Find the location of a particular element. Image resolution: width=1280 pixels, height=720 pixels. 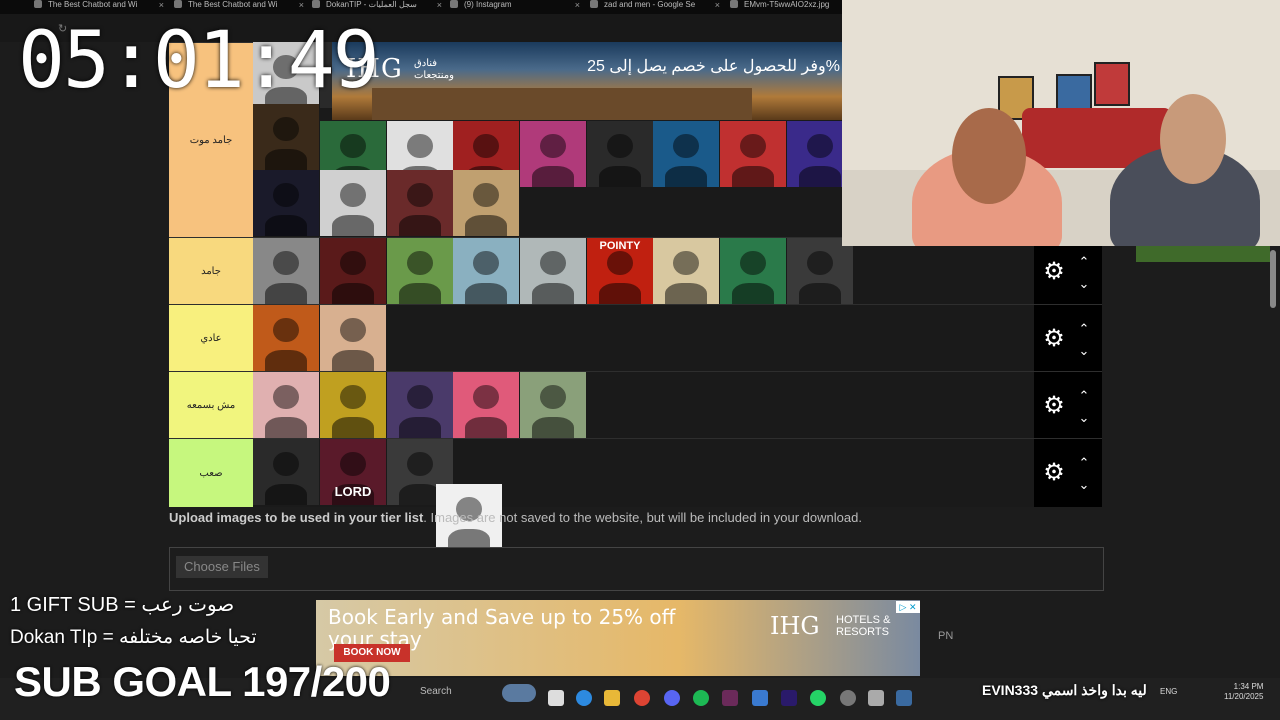

album-title-text: POINTY is located at coordinates (620, 246).